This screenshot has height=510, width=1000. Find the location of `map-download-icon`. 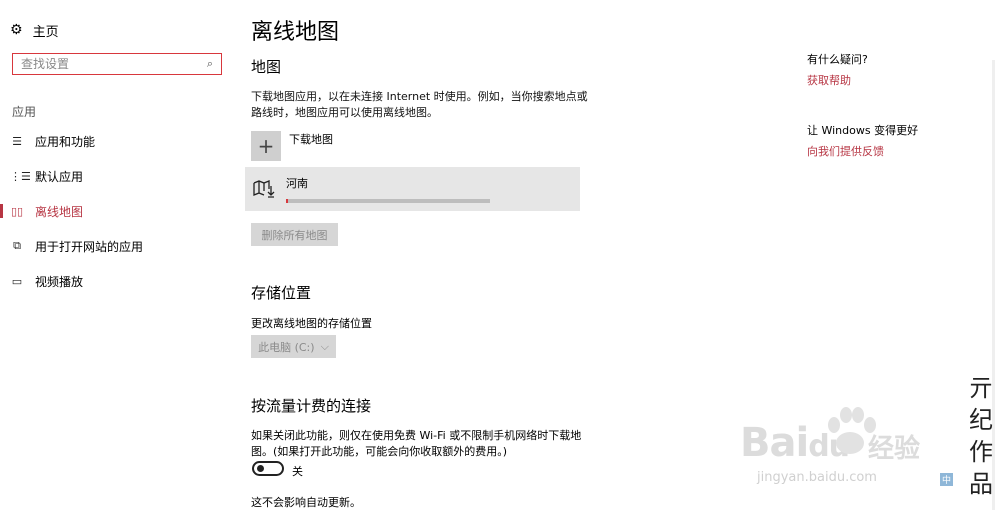

map-download-icon is located at coordinates (265, 191).